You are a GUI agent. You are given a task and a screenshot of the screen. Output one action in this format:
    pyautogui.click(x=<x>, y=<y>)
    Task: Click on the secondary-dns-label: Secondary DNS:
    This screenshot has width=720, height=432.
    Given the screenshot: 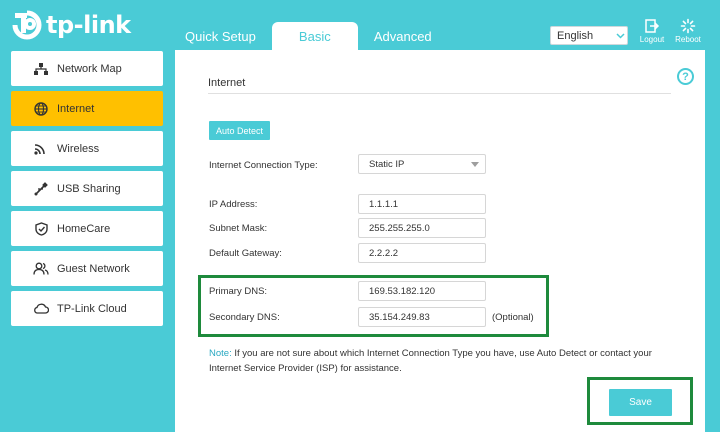 What is the action you would take?
    pyautogui.click(x=244, y=317)
    